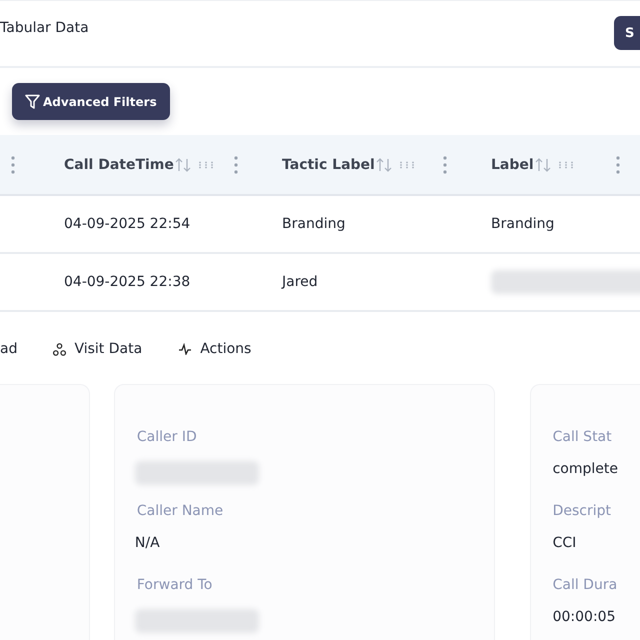  I want to click on table-cell: 04-09-2025 22:54, so click(127, 224).